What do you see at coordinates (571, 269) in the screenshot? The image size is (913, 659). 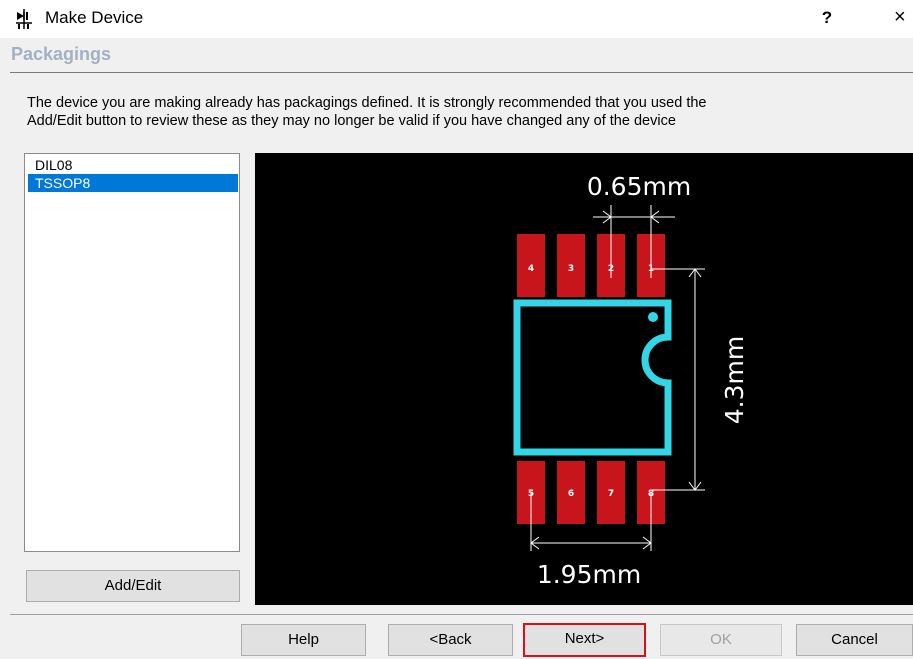 I see `pin-number: 3` at bounding box center [571, 269].